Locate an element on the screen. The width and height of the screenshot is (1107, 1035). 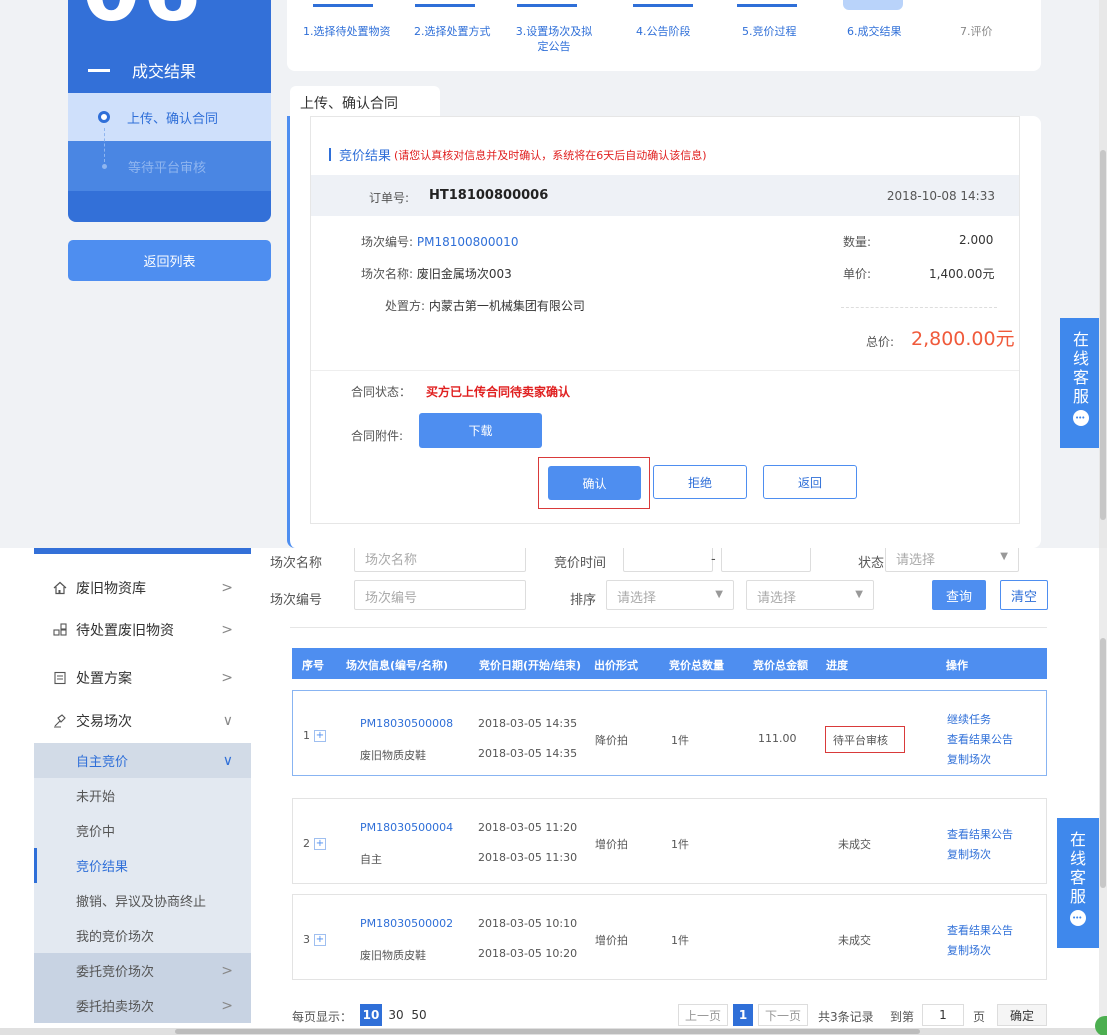
sub-nav-bid-results: 竞价结果 is located at coordinates (142, 865).